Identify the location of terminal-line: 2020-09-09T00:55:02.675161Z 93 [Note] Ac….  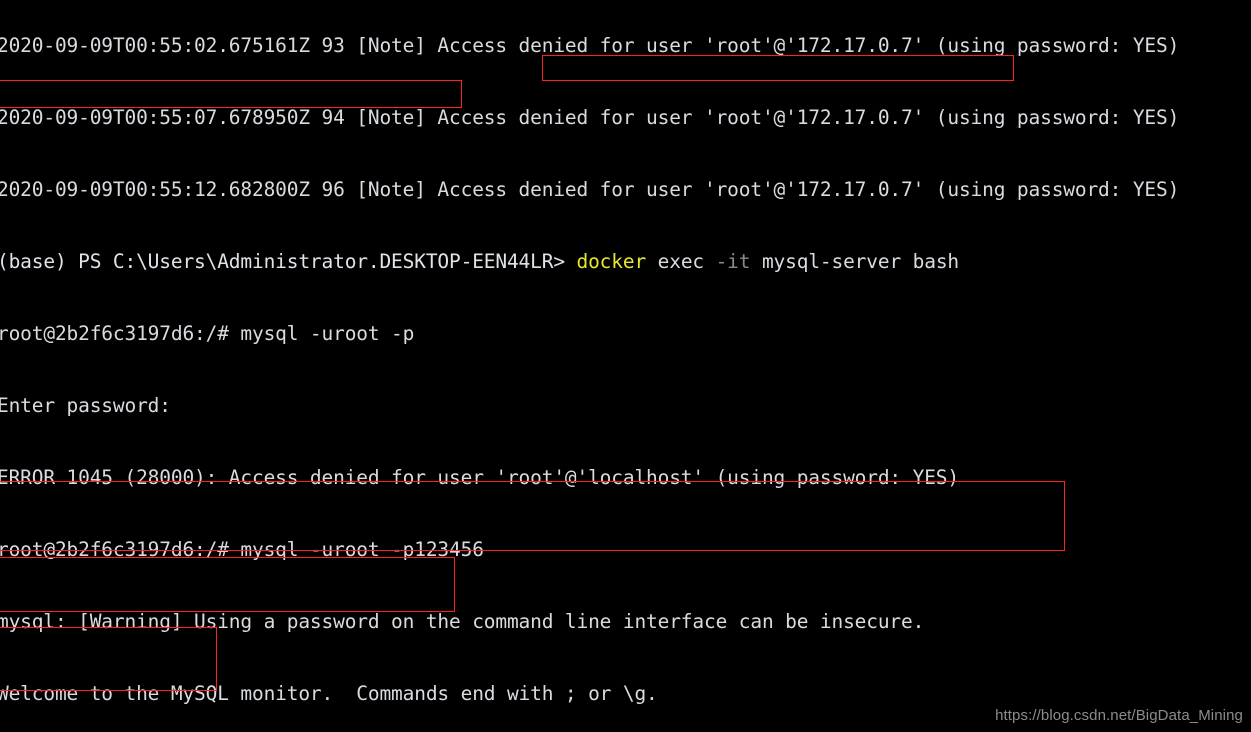
(590, 45).